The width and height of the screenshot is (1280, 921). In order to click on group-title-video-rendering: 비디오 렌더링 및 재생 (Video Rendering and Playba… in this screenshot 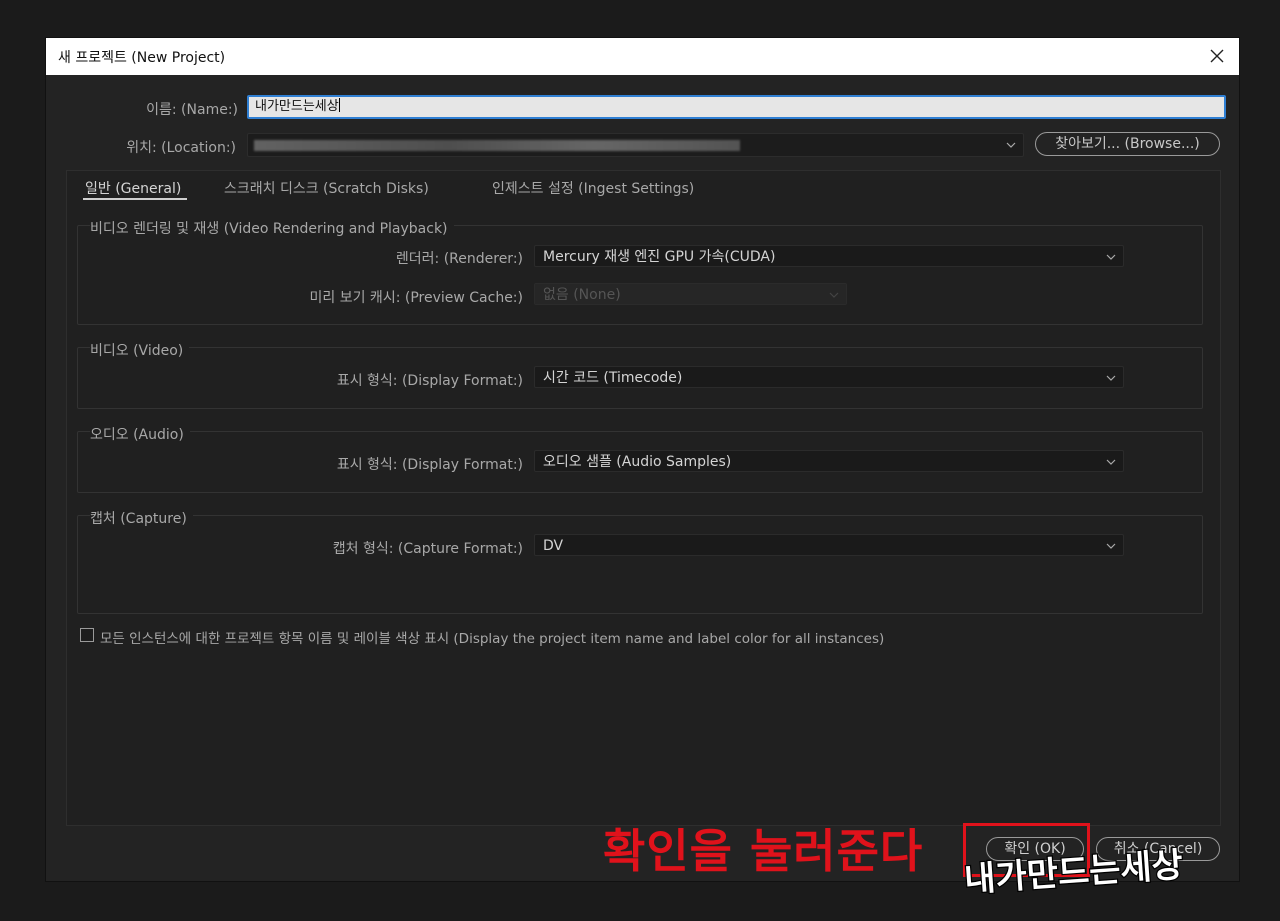, I will do `click(272, 228)`.